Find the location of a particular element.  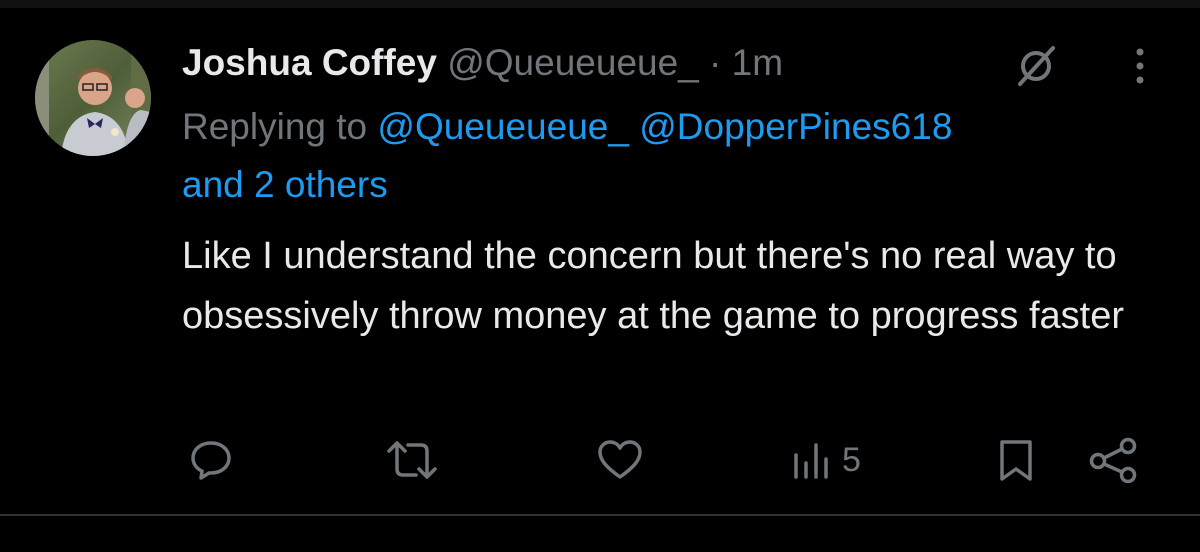

grok-icon is located at coordinates (1036, 66).